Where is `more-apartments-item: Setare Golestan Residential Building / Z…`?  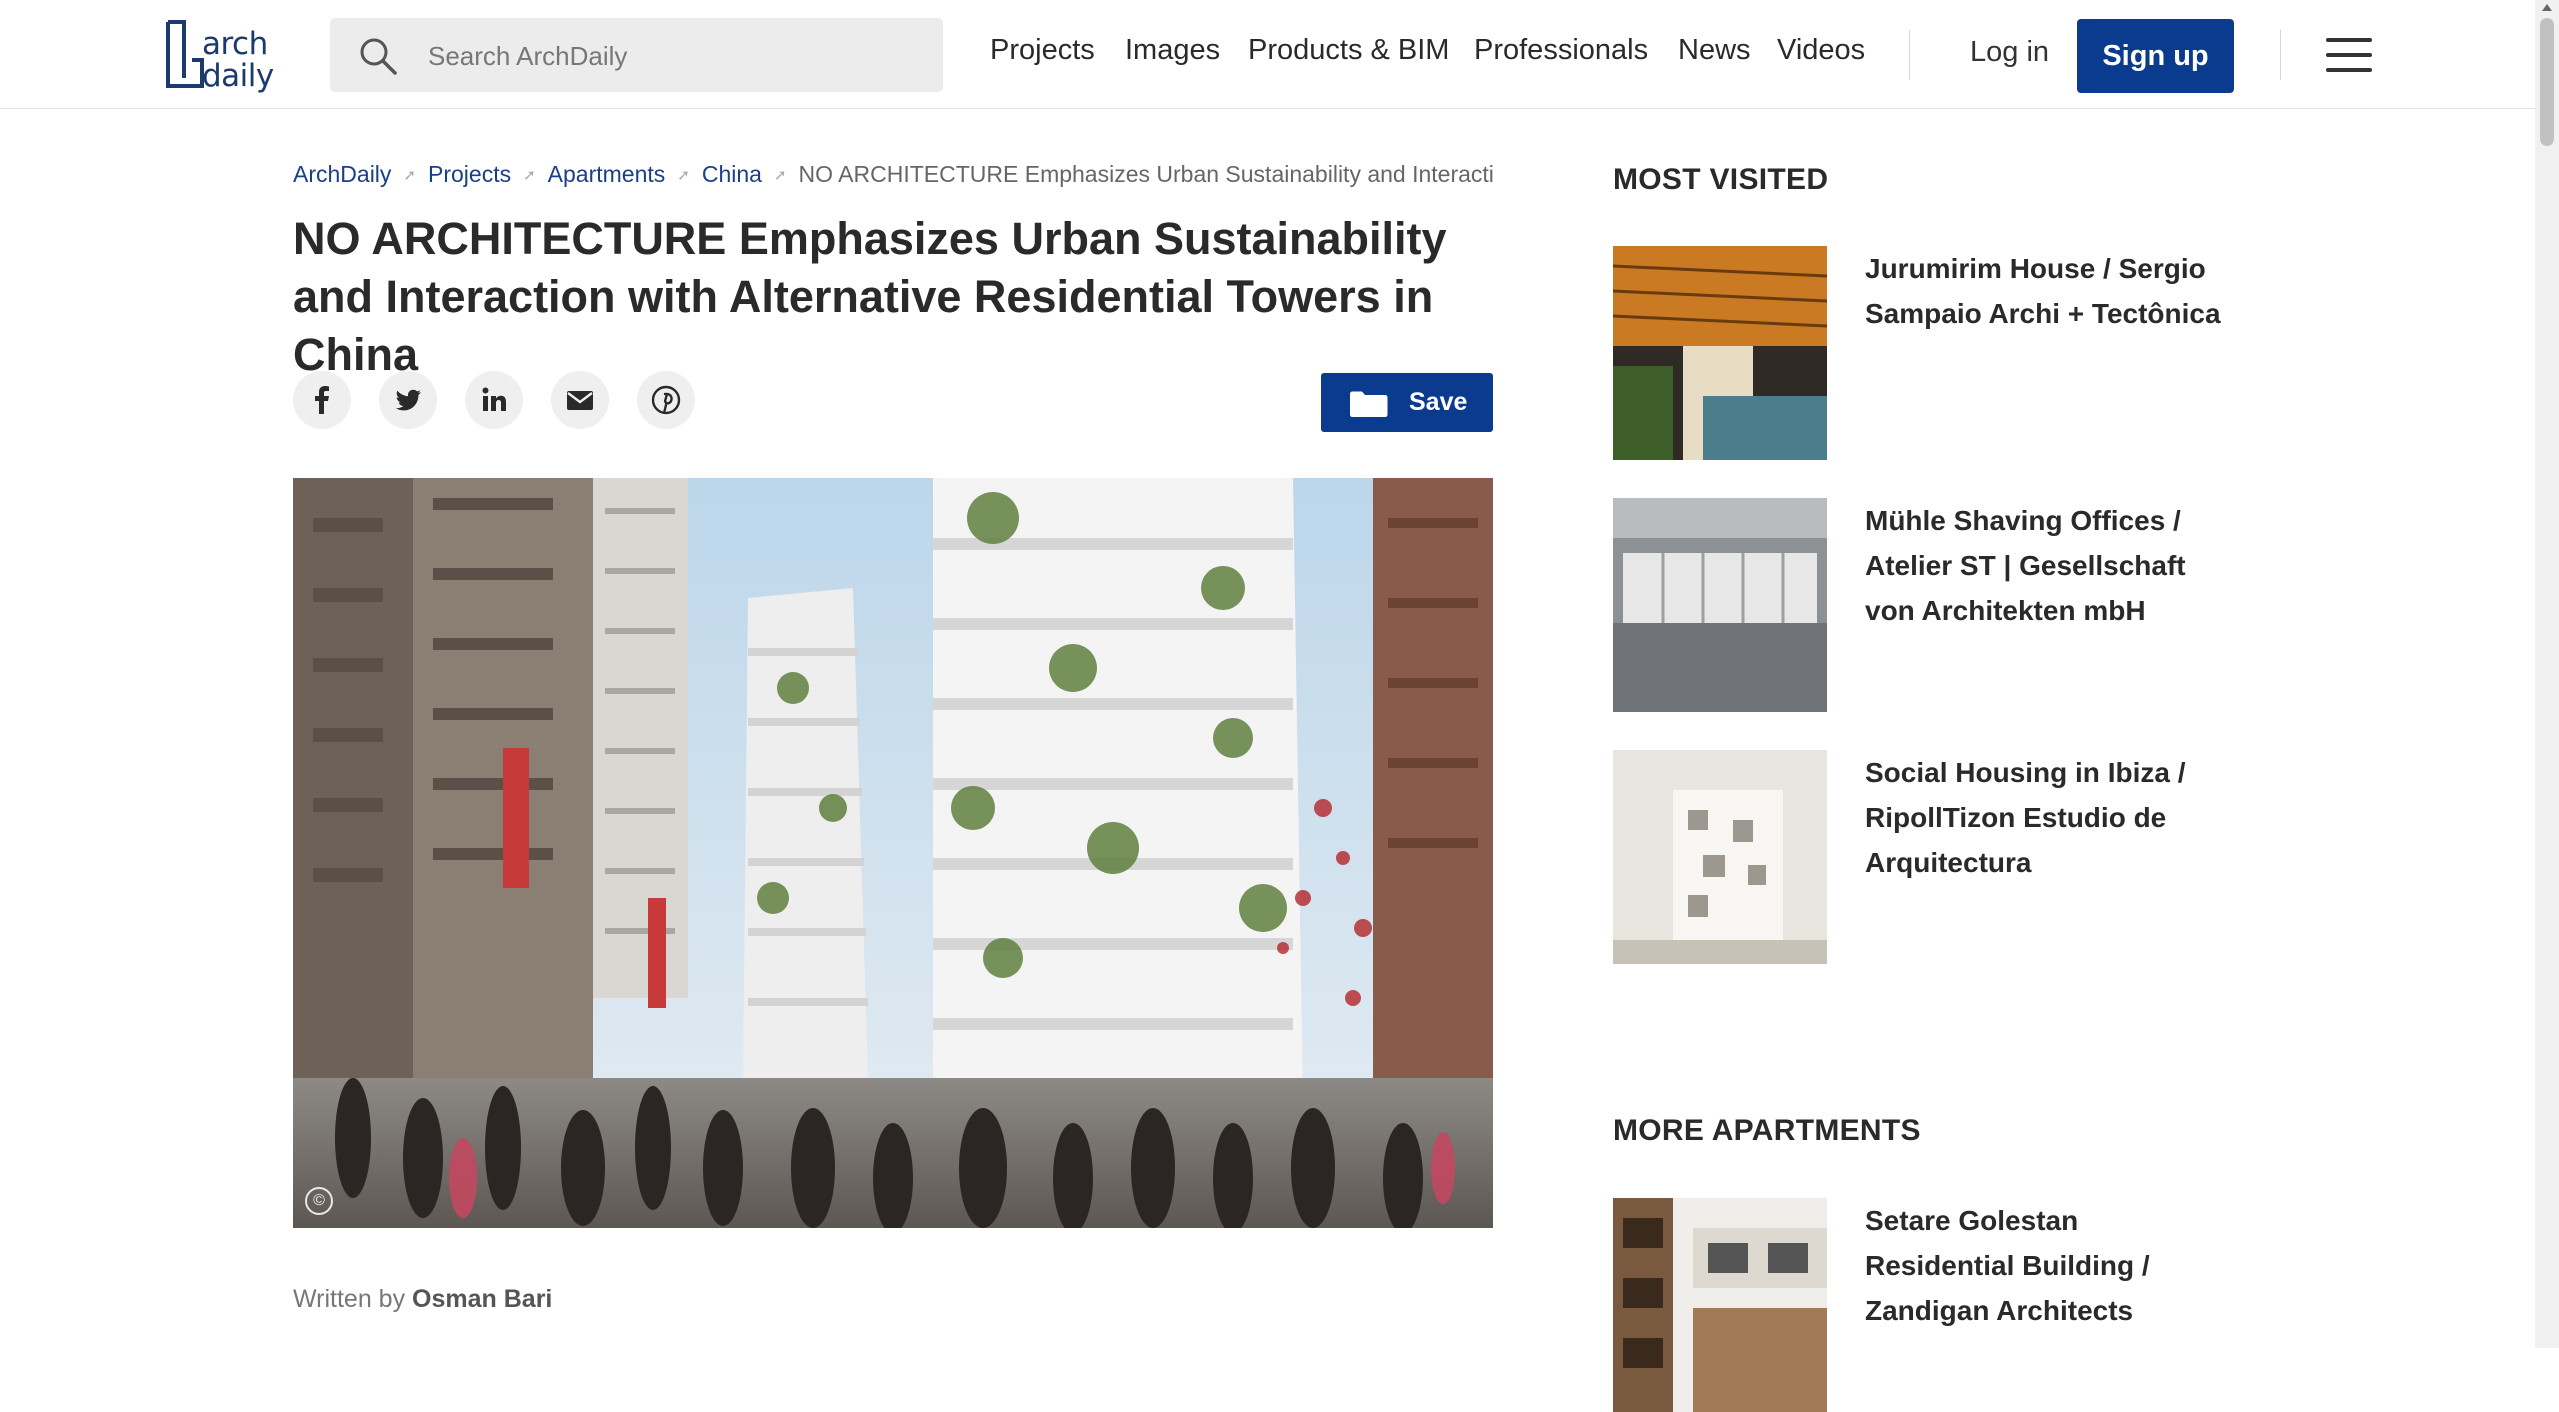 more-apartments-item: Setare Golestan Residential Building / Z… is located at coordinates (1923, 1305).